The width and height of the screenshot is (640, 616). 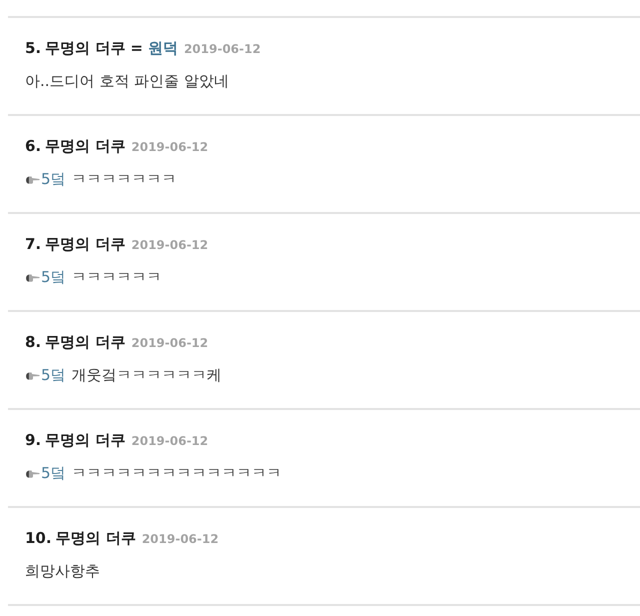 I want to click on comment-number: 9., so click(x=33, y=440).